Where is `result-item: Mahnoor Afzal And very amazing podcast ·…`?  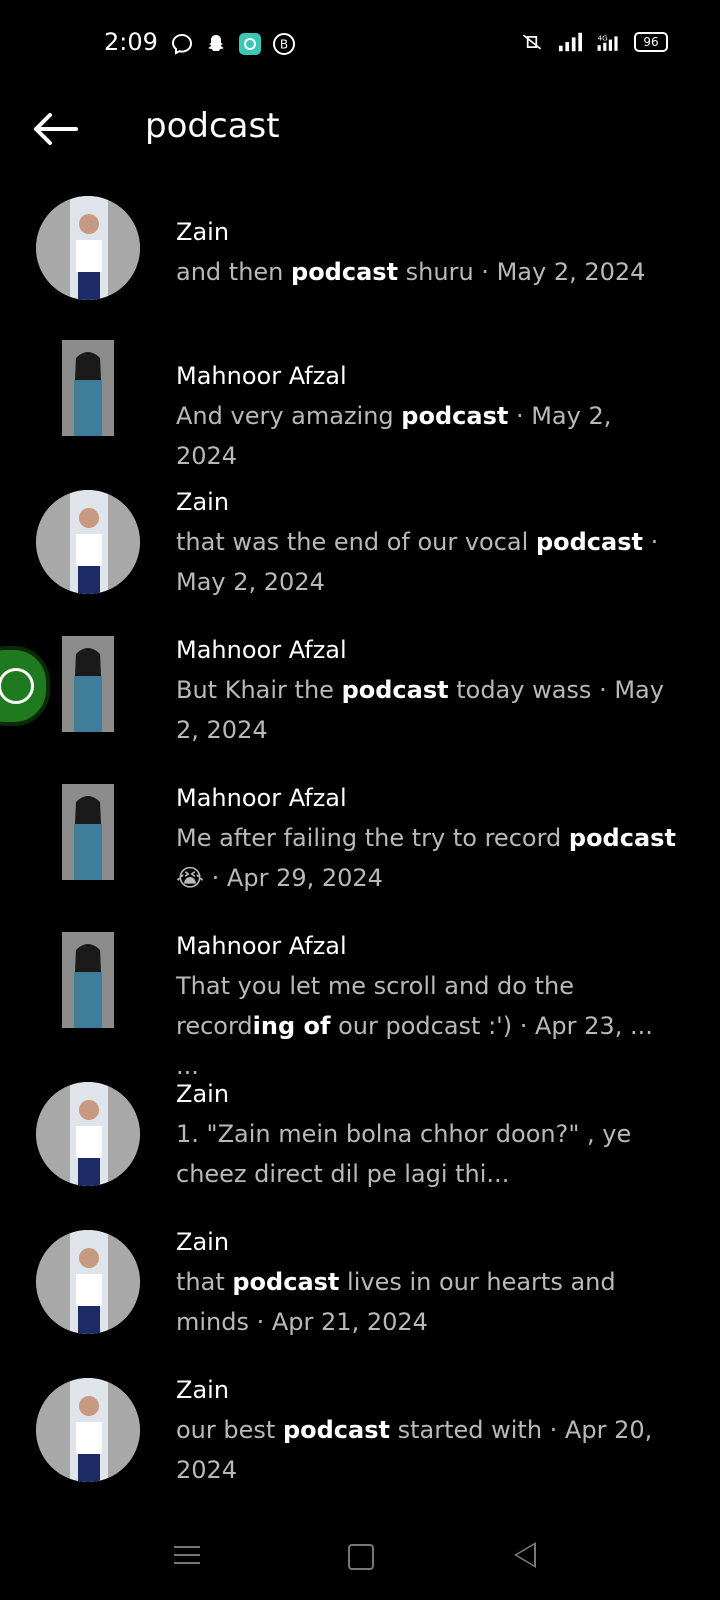
result-item: Mahnoor Afzal And very amazing podcast ·… is located at coordinates (360, 402).